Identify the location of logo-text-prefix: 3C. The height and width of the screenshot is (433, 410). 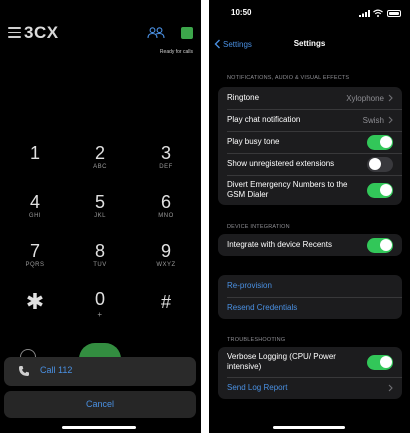
(35, 32).